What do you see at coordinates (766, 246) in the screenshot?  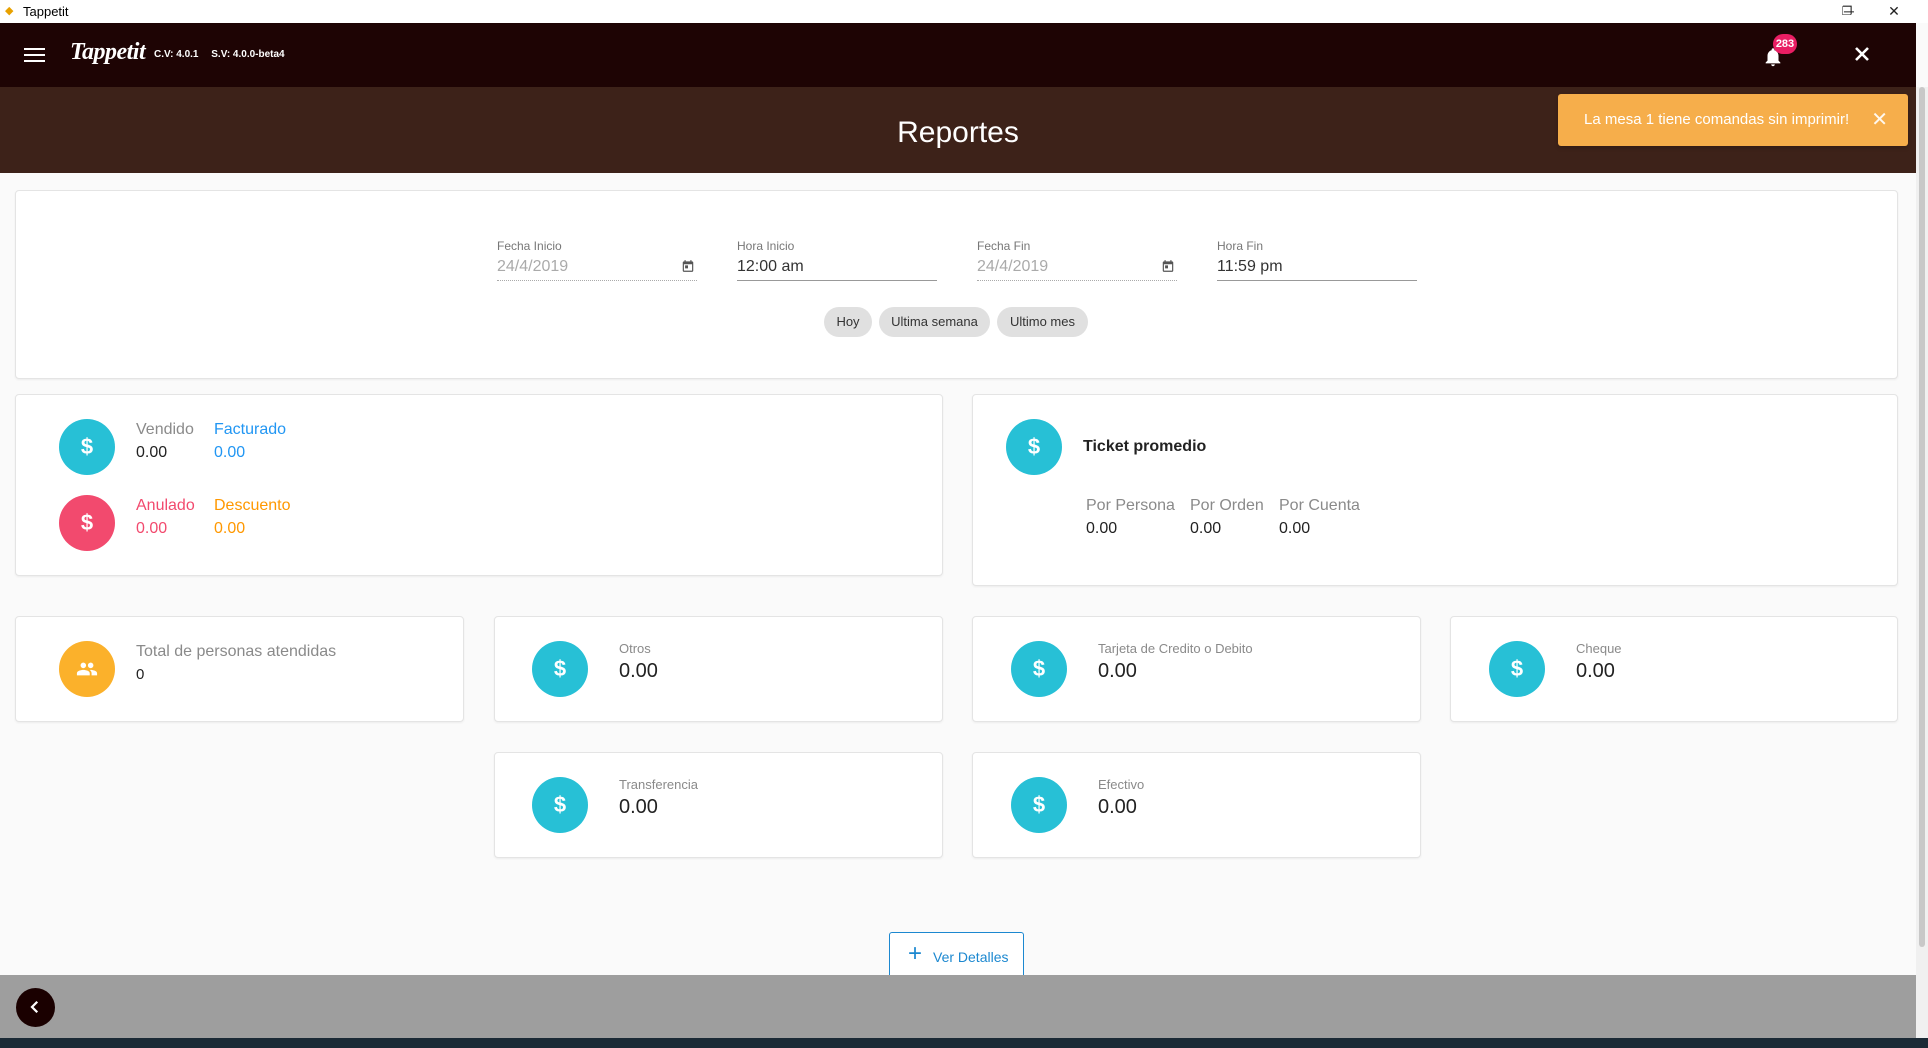 I see `start-time-label: Hora Inicio` at bounding box center [766, 246].